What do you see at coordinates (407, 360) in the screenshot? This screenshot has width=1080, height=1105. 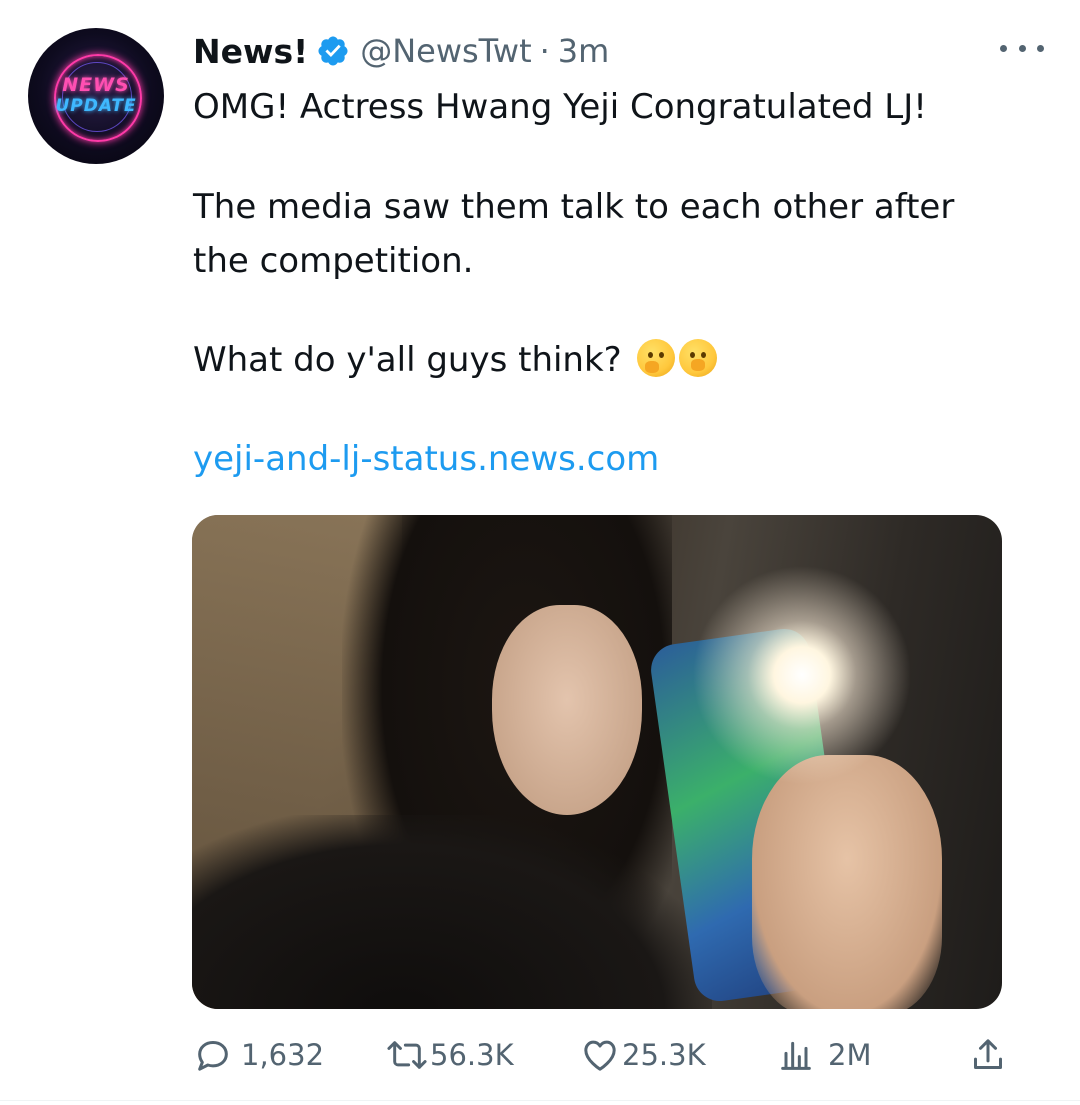 I see `tweet-question-text: What do y'all guys think?` at bounding box center [407, 360].